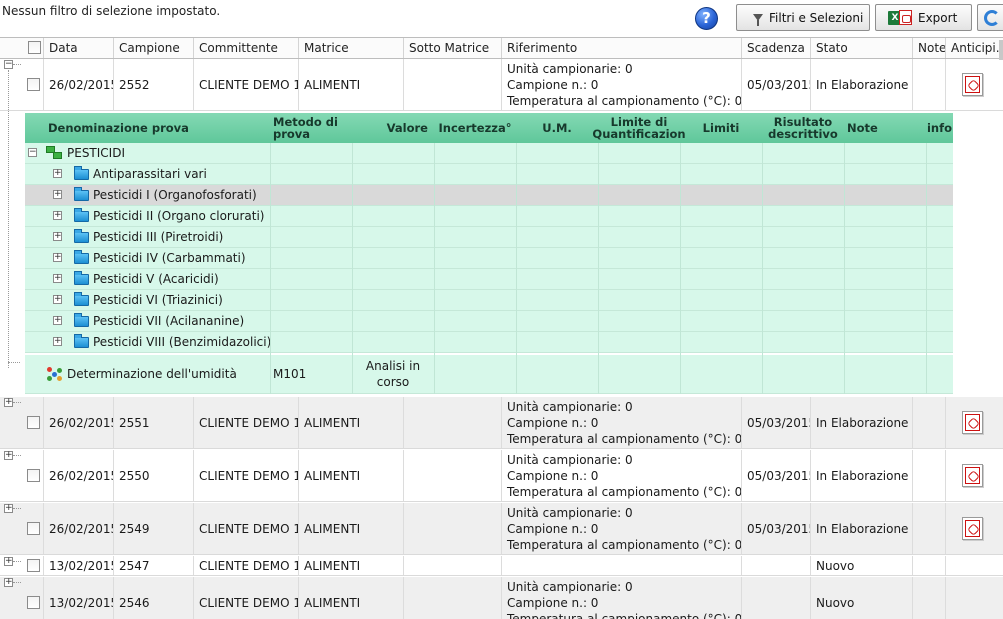 The width and height of the screenshot is (1003, 619). What do you see at coordinates (557, 128) in the screenshot?
I see `detail-col-um: U.M.` at bounding box center [557, 128].